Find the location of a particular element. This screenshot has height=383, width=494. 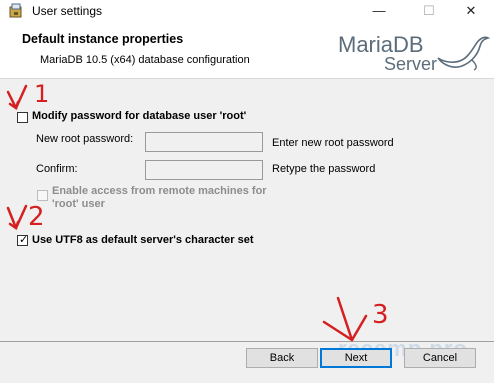

window-title: User settings is located at coordinates (67, 11).